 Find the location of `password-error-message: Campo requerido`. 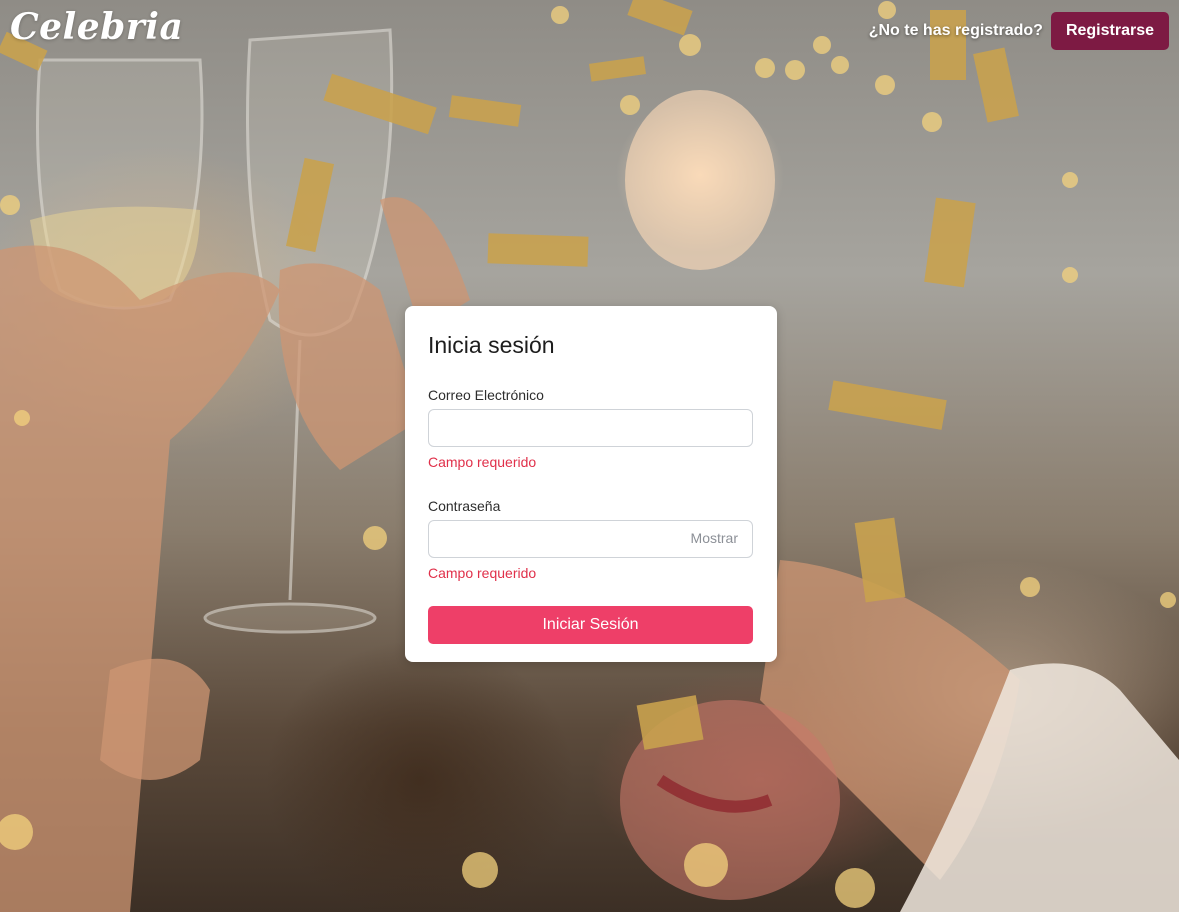

password-error-message: Campo requerido is located at coordinates (482, 573).